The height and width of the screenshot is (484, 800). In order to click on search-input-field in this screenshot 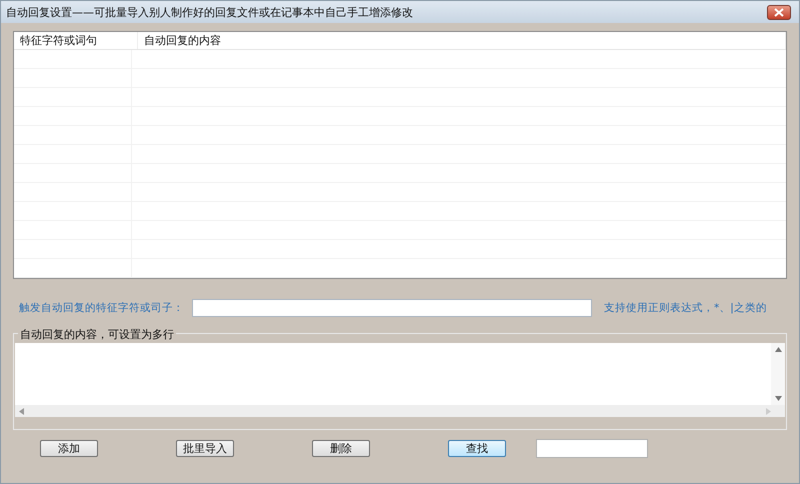, I will do `click(592, 448)`.